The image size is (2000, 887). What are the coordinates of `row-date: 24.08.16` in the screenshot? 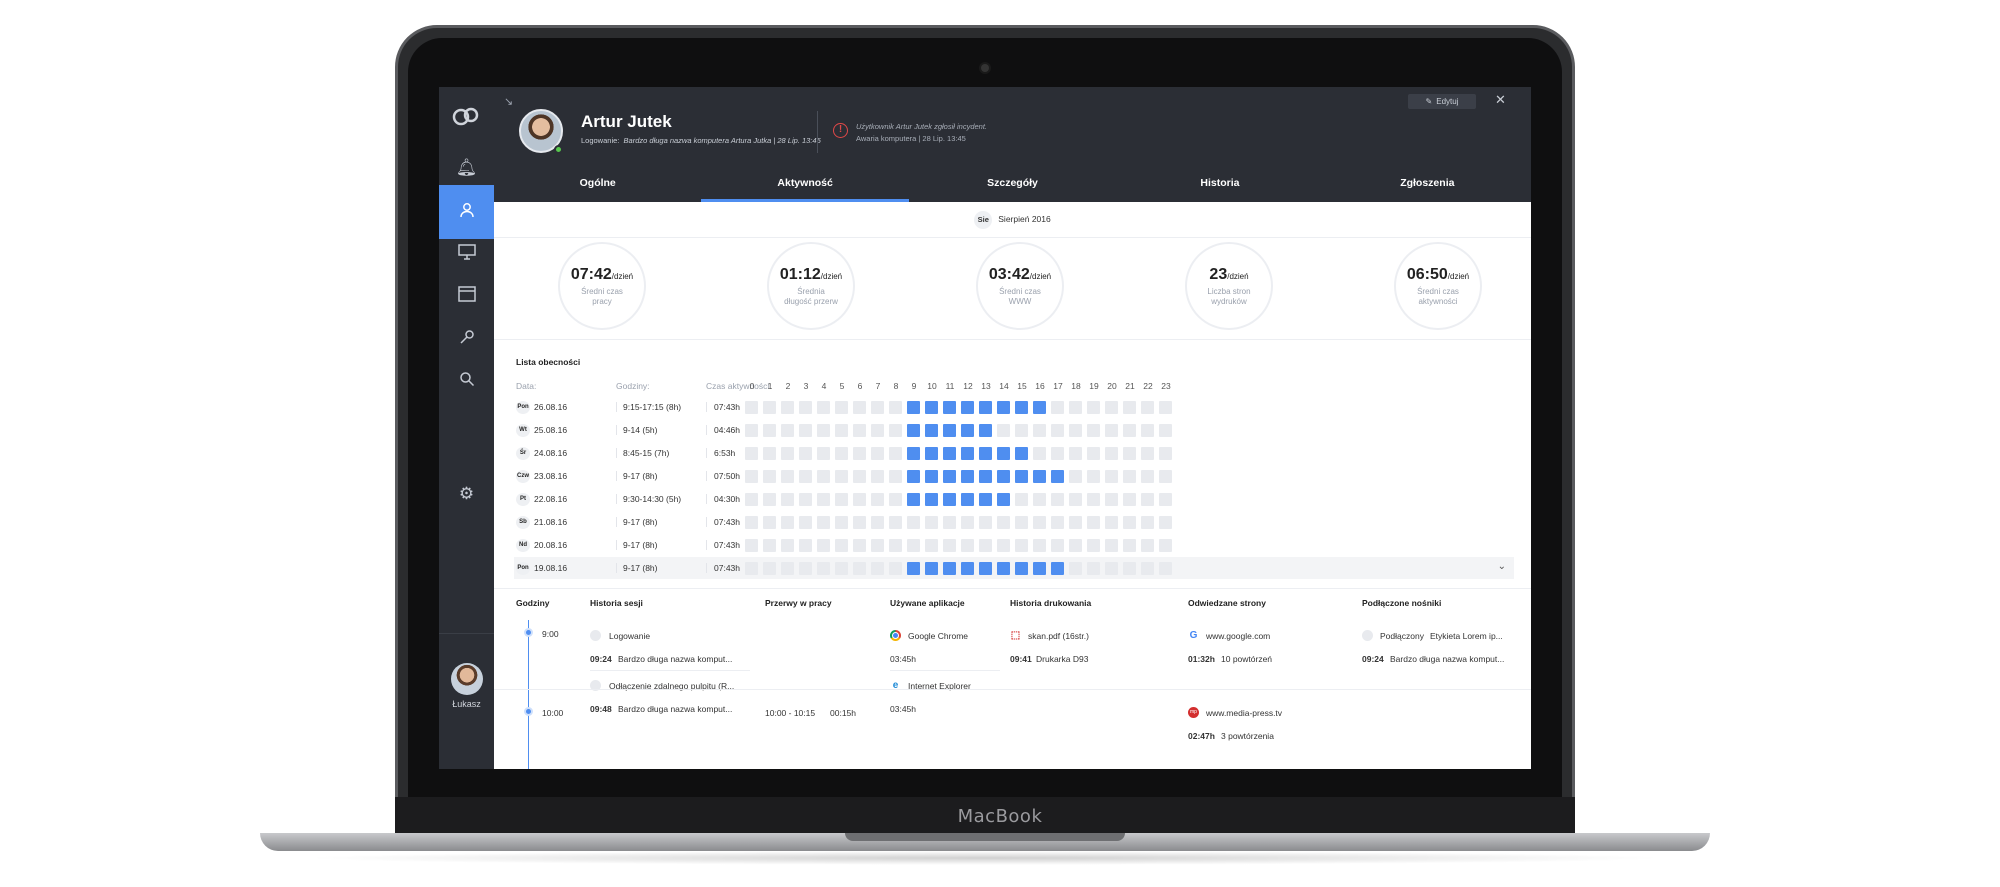 It's located at (551, 453).